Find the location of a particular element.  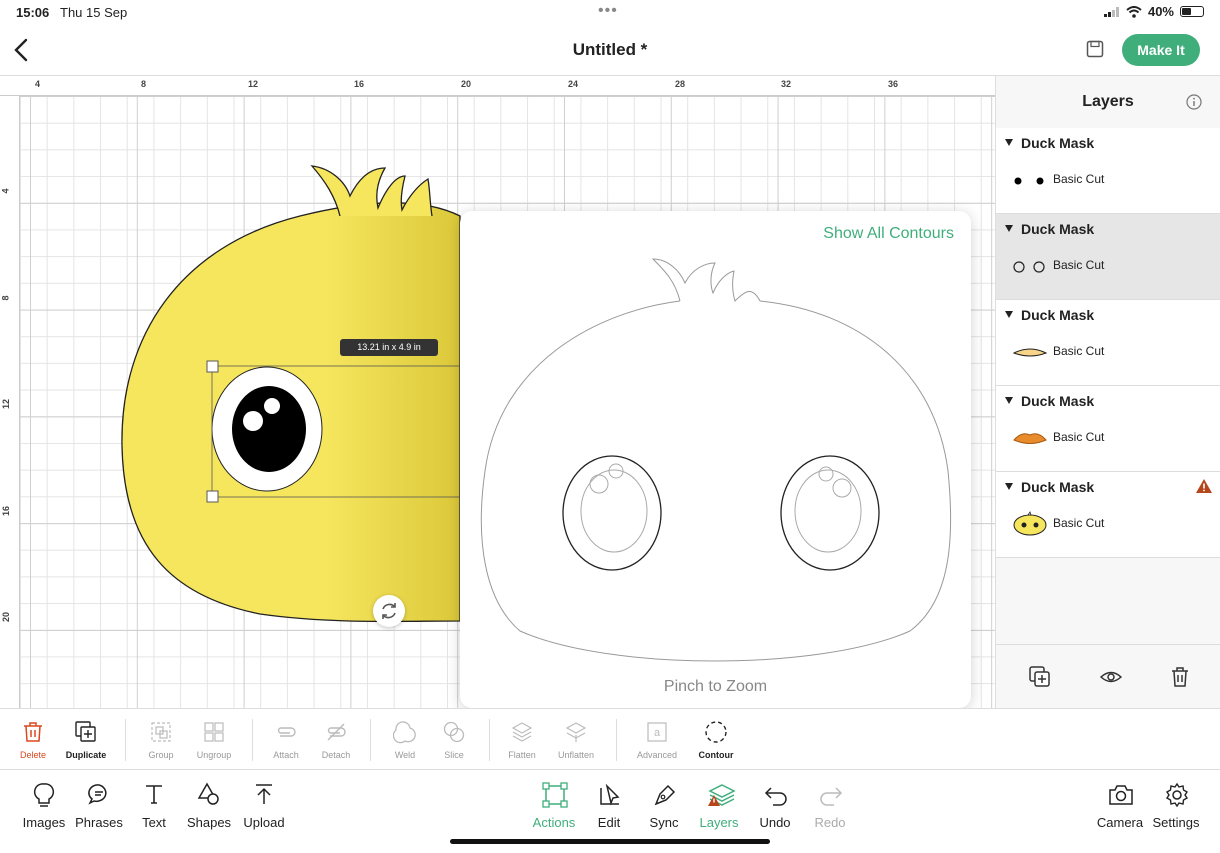

lightbulb-icon is located at coordinates (44, 795).